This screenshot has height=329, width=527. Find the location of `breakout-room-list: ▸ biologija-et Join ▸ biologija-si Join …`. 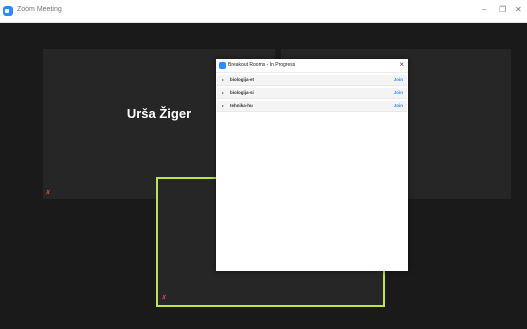

breakout-room-list: ▸ biologija-et Join ▸ biologija-si Join … is located at coordinates (312, 94).